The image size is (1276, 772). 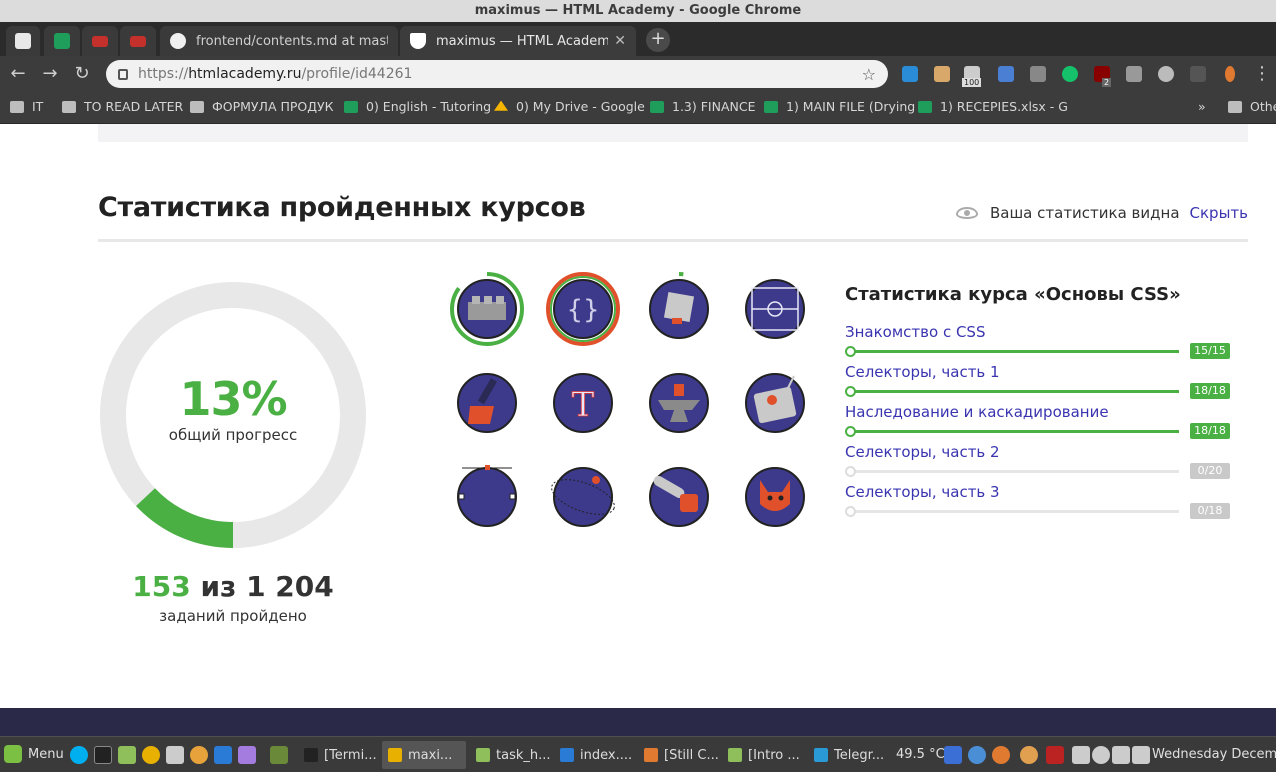 What do you see at coordinates (69, 106) in the screenshot?
I see `folder-icon` at bounding box center [69, 106].